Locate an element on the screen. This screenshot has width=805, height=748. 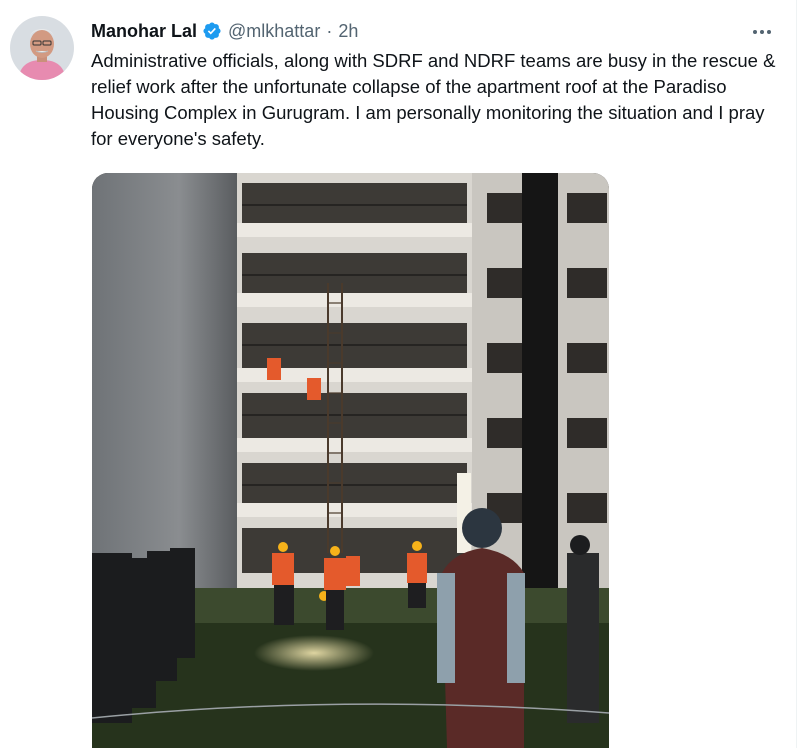
avatar-image is located at coordinates (42, 48).